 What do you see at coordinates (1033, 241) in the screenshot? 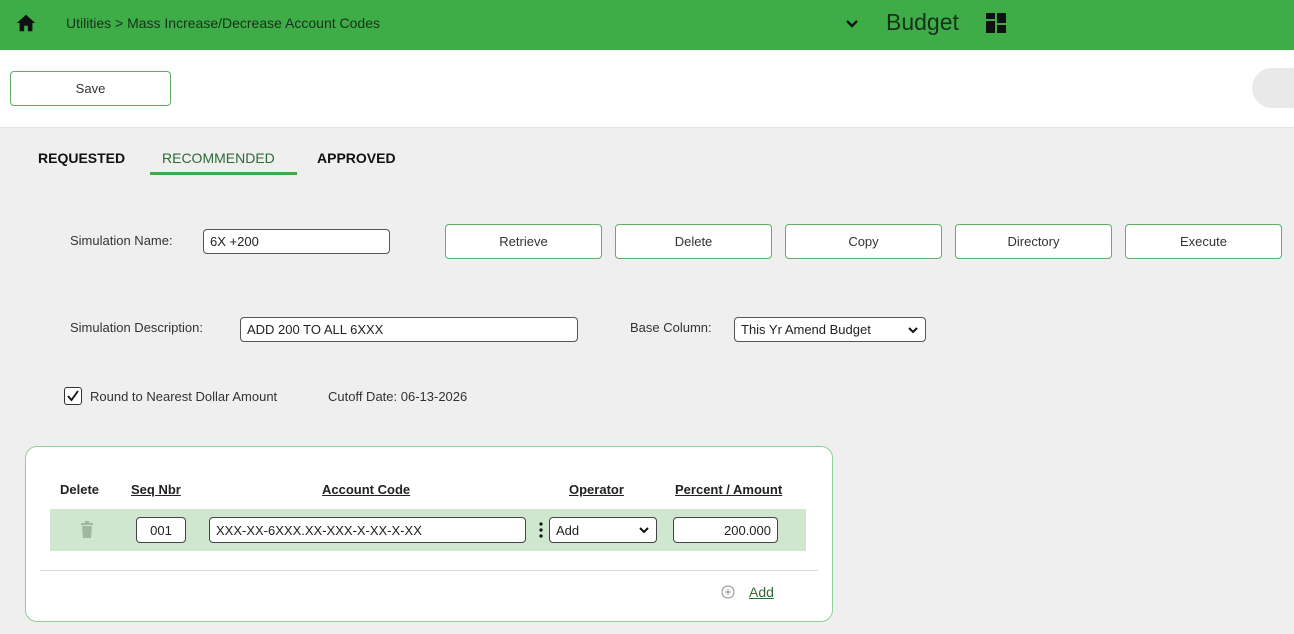
I see `directory-button: Directory` at bounding box center [1033, 241].